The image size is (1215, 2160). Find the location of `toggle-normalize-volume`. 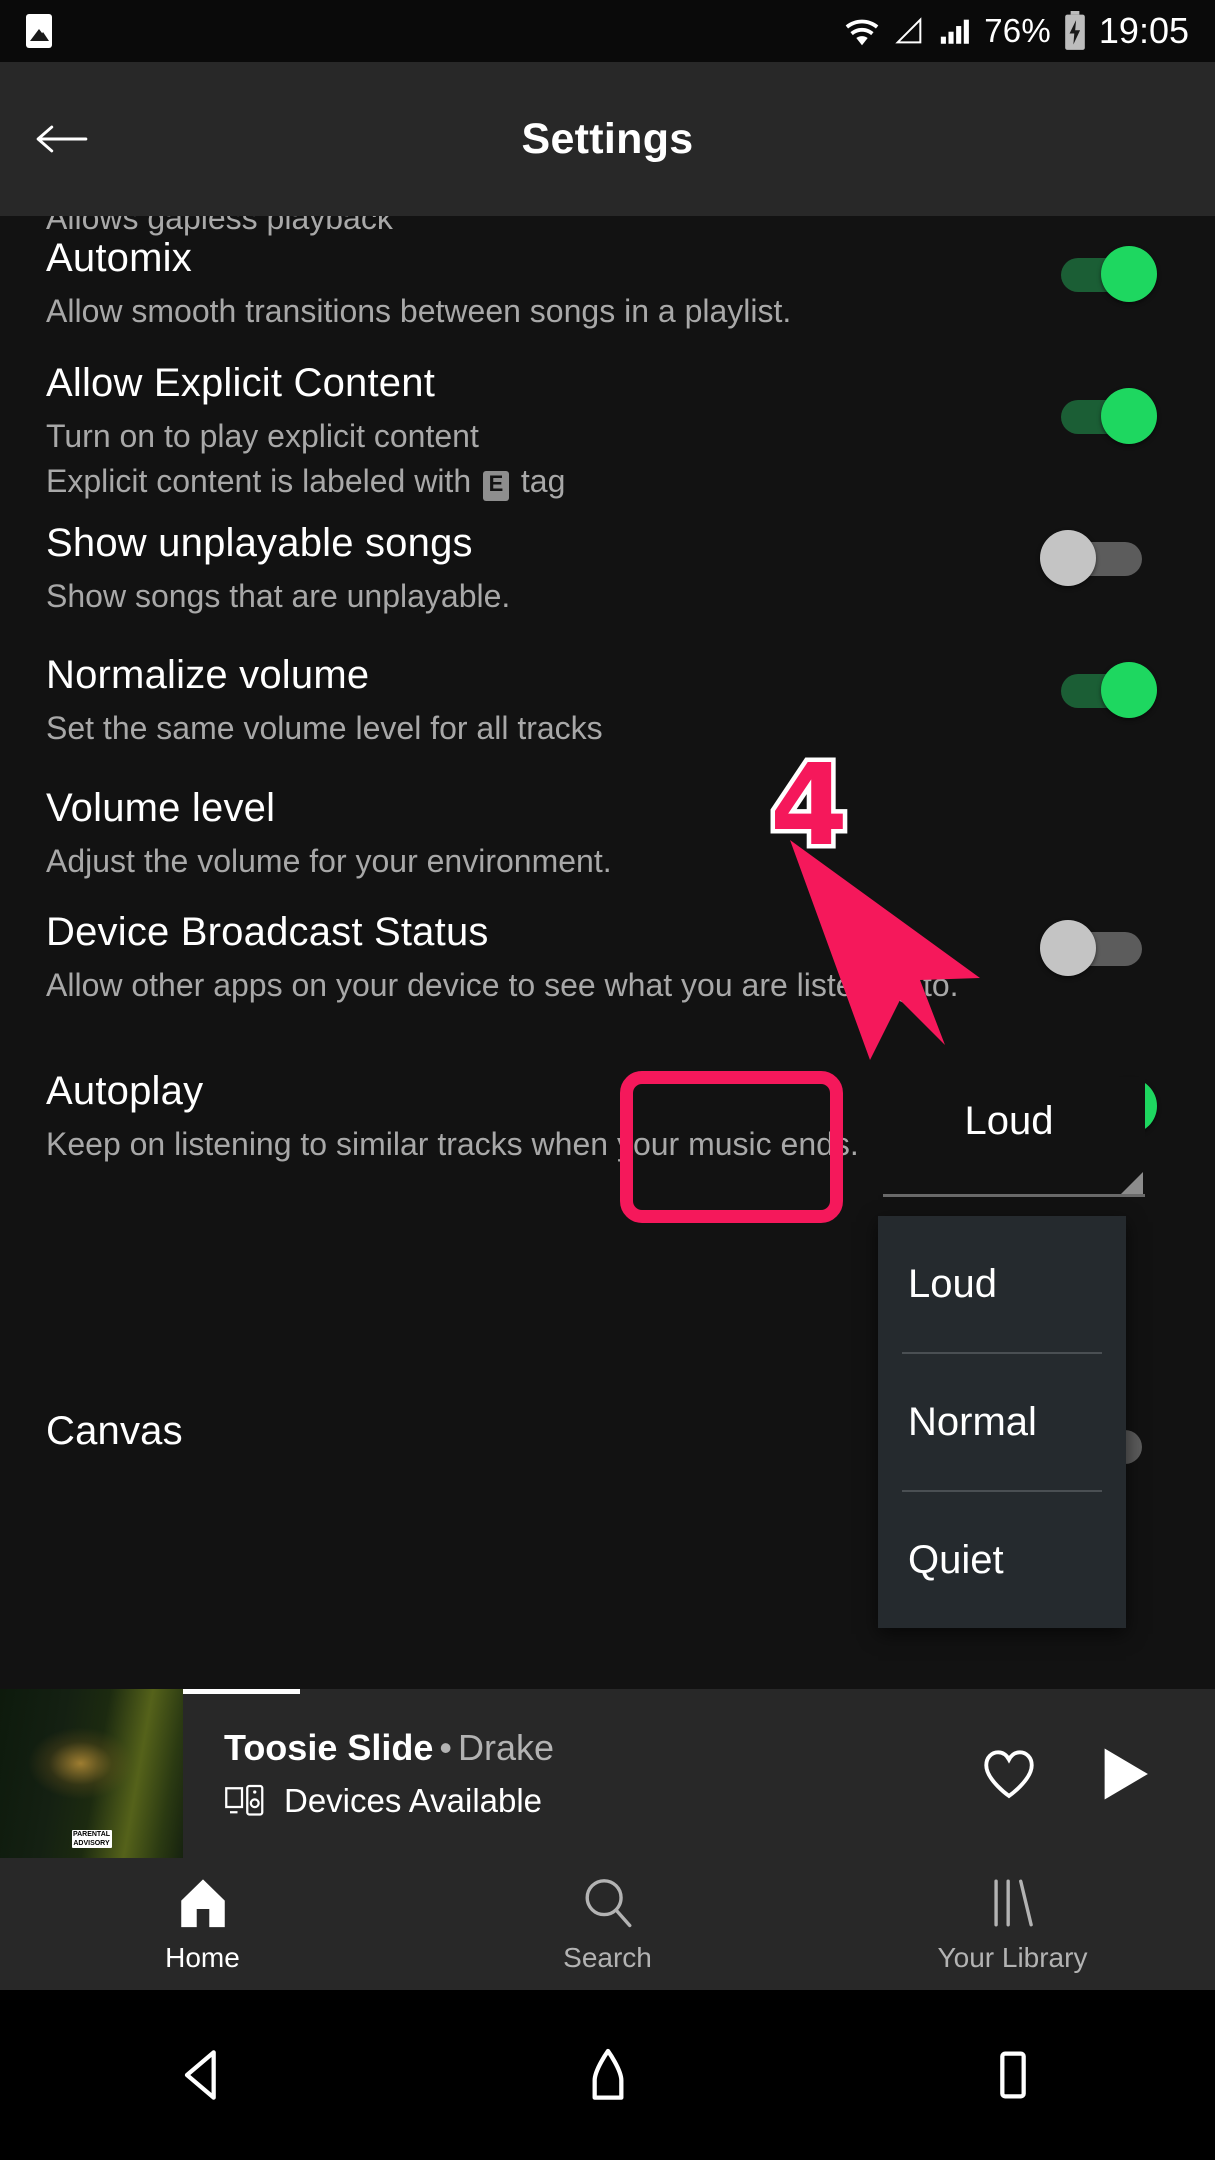

toggle-normalize-volume is located at coordinates (1106, 690).